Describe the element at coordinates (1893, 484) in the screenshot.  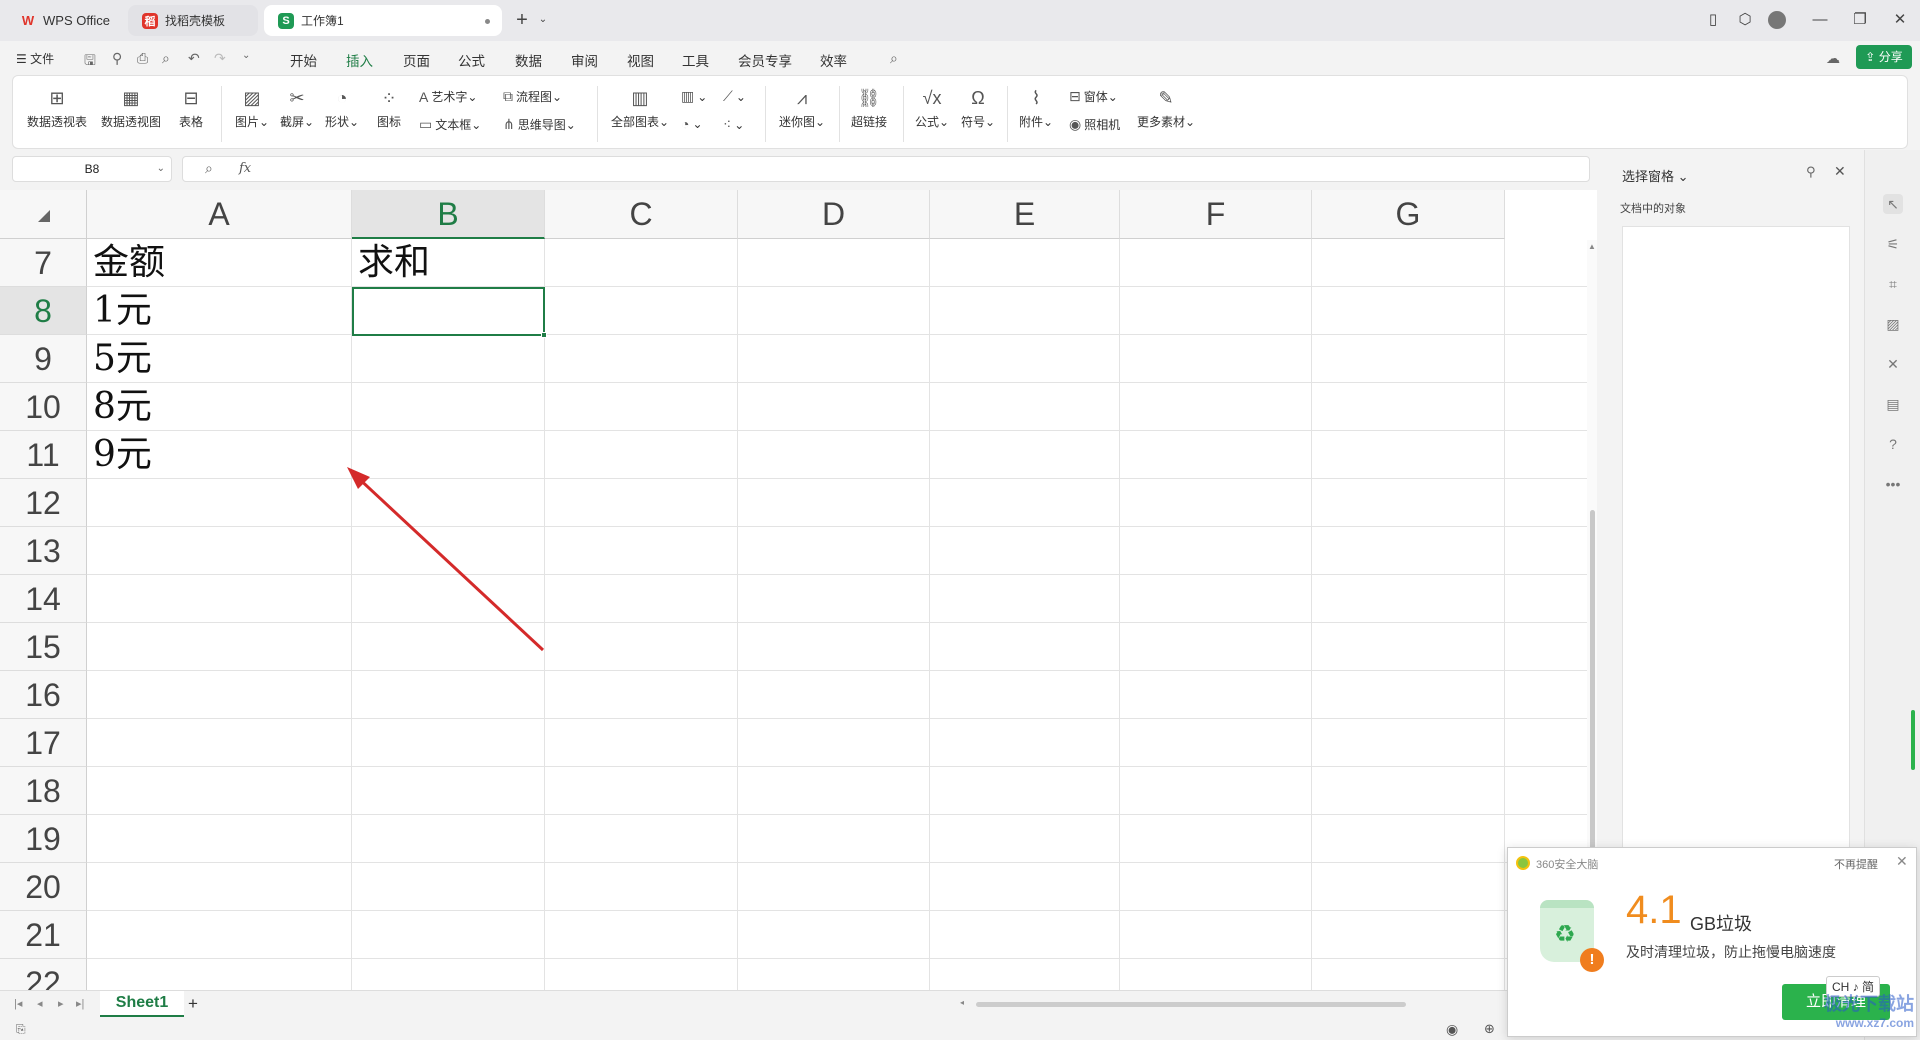
I see `more-icon: •••` at that location.